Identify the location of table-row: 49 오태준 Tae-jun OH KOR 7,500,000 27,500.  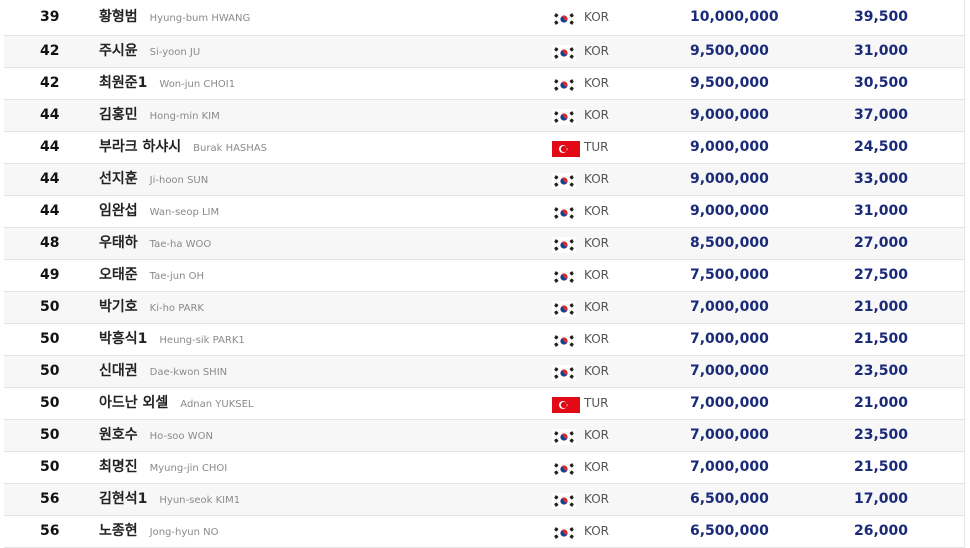
(484, 276).